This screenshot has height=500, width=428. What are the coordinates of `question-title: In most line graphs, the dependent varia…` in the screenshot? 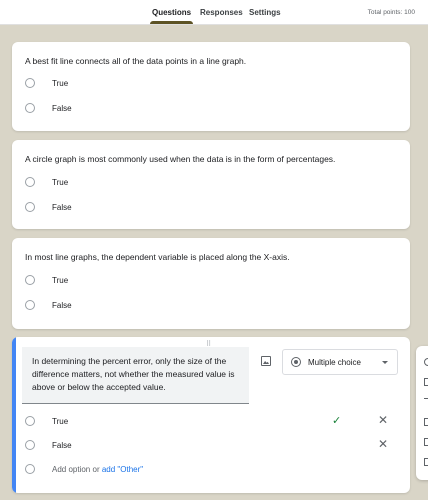 It's located at (157, 257).